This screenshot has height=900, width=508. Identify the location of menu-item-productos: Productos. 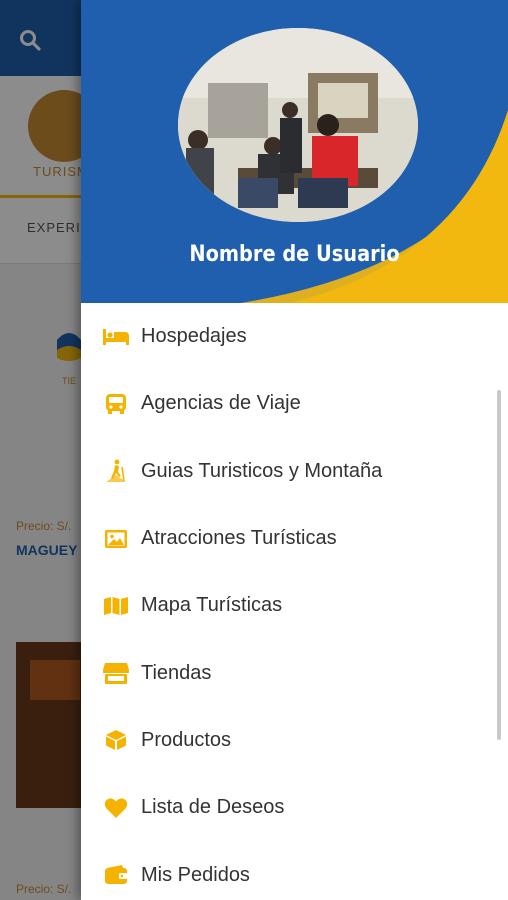
(294, 740).